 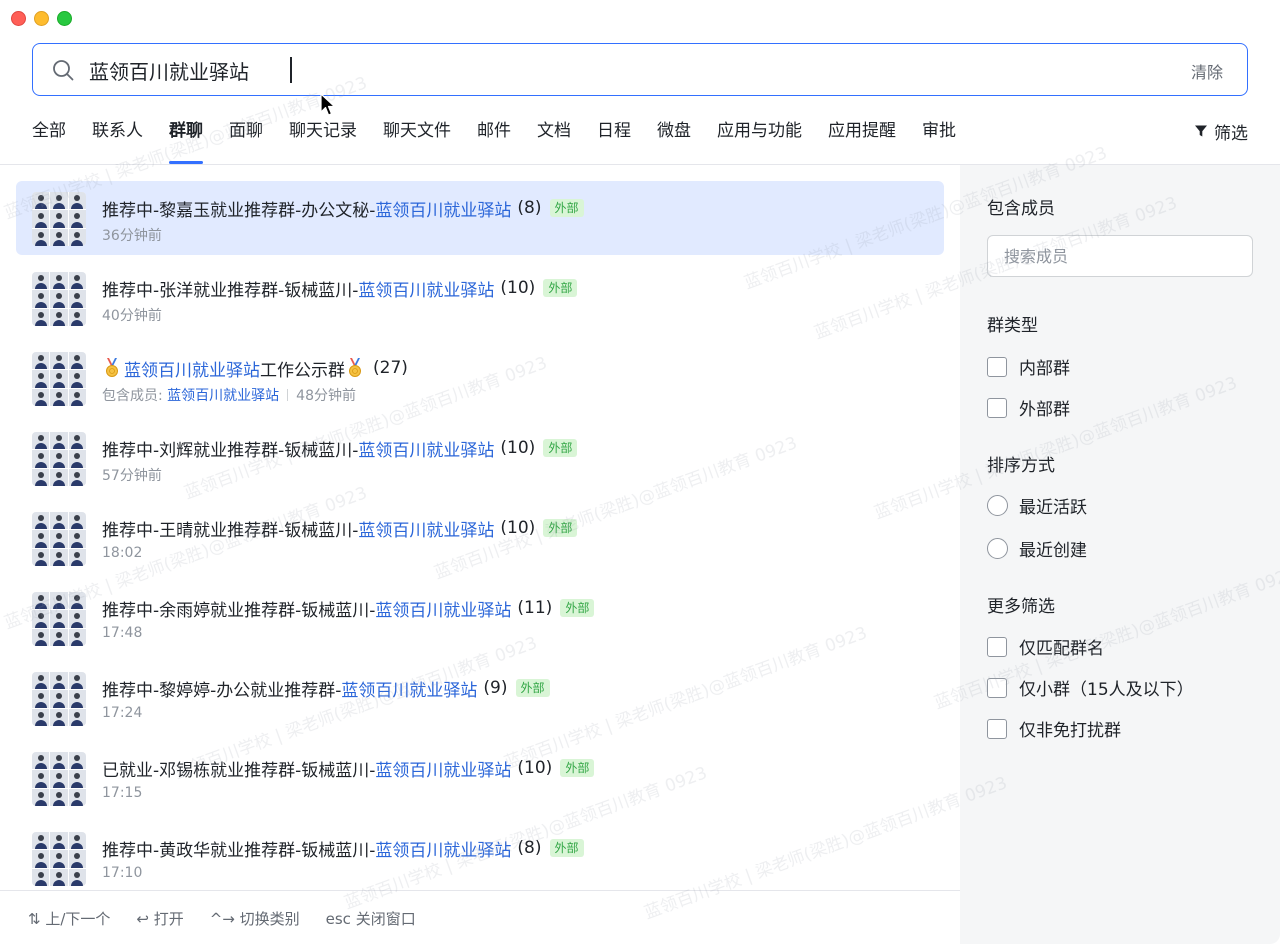 What do you see at coordinates (18, 18) in the screenshot?
I see `close-window-button` at bounding box center [18, 18].